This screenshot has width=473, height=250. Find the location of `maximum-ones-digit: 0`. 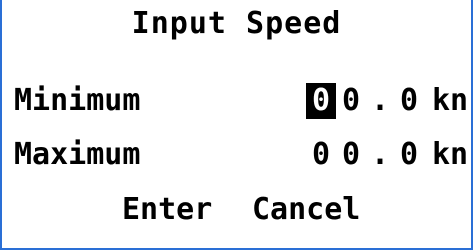

maximum-ones-digit: 0 is located at coordinates (351, 155).